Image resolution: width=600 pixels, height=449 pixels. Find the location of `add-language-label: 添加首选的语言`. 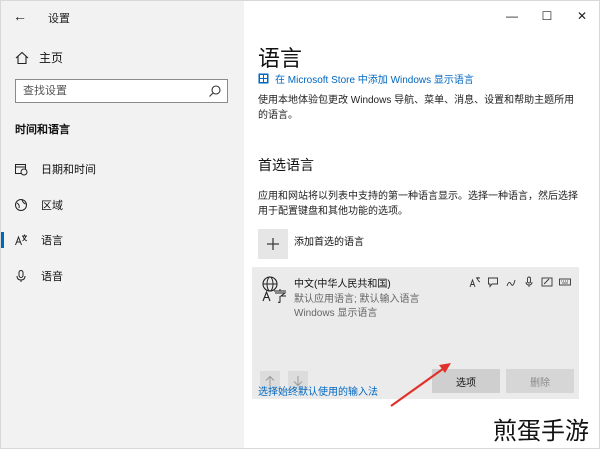

add-language-label: 添加首选的语言 is located at coordinates (329, 242).